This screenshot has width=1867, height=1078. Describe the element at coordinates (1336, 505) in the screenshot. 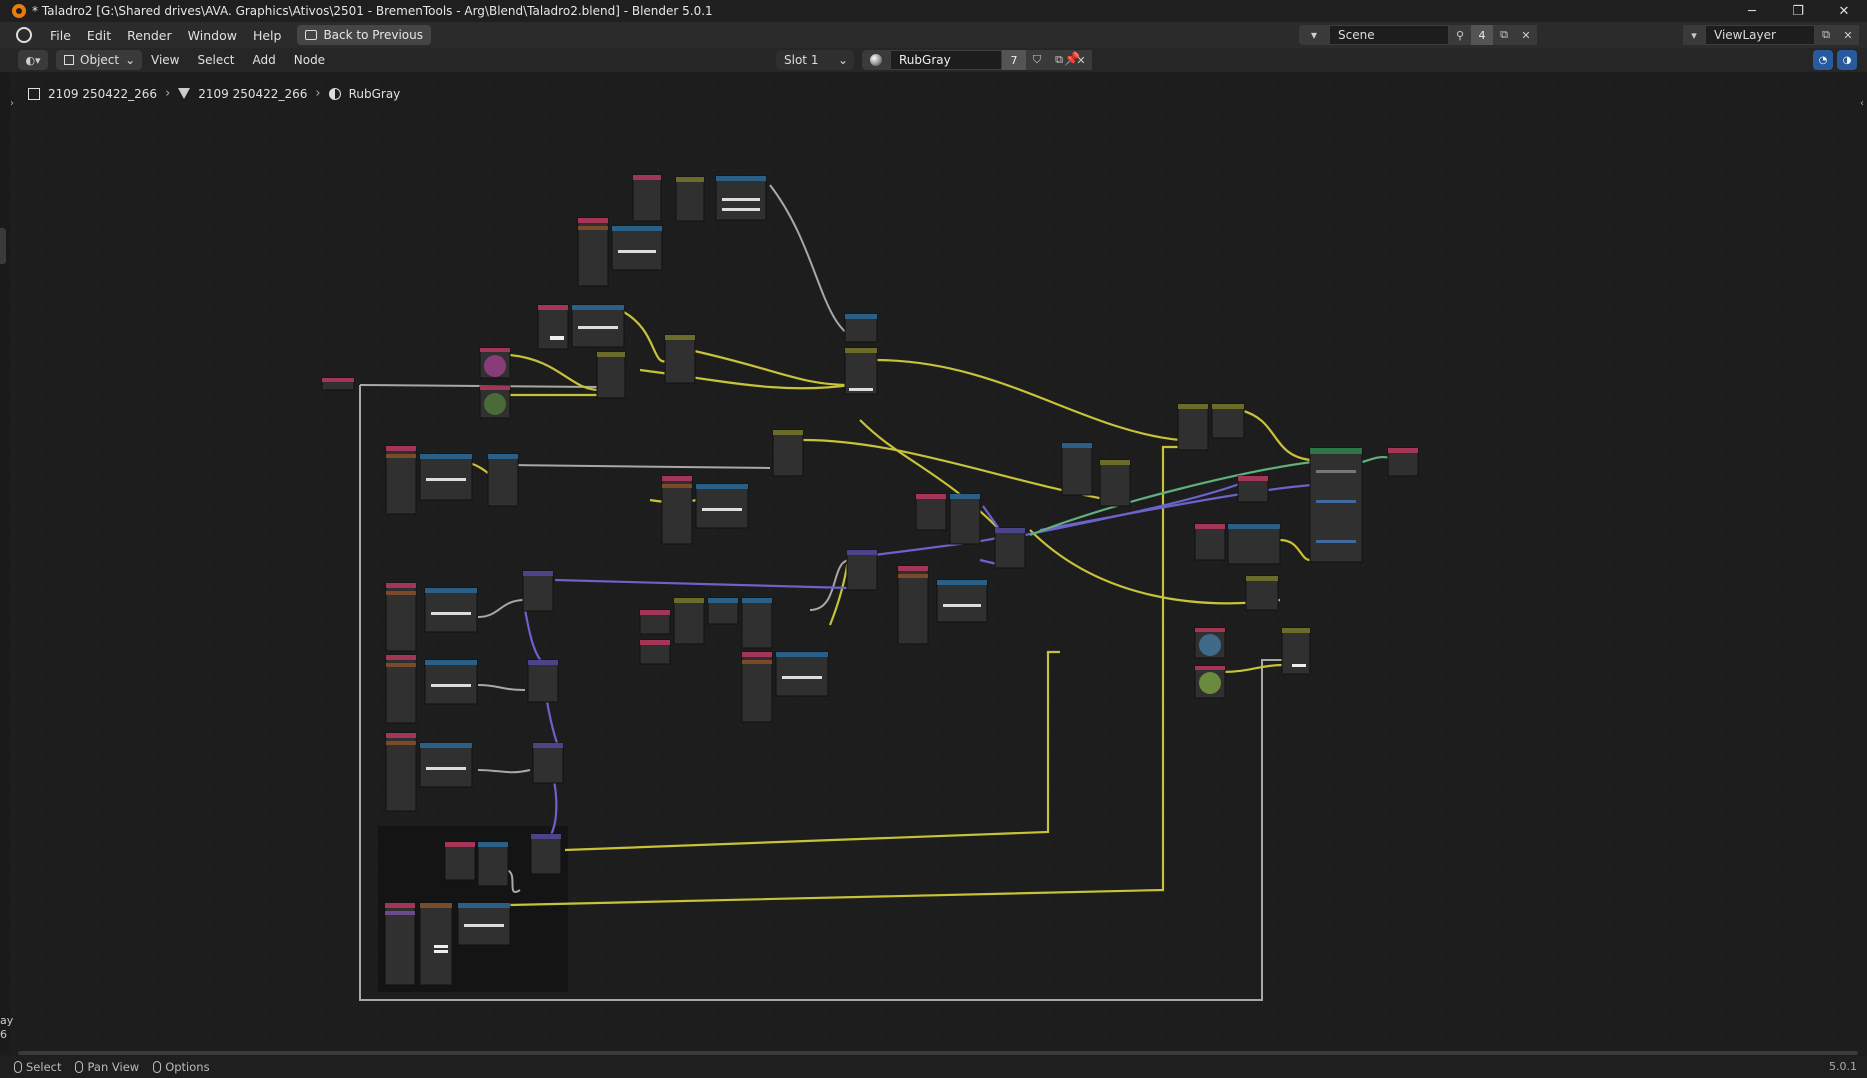

I see `principled-bsdf-node` at that location.